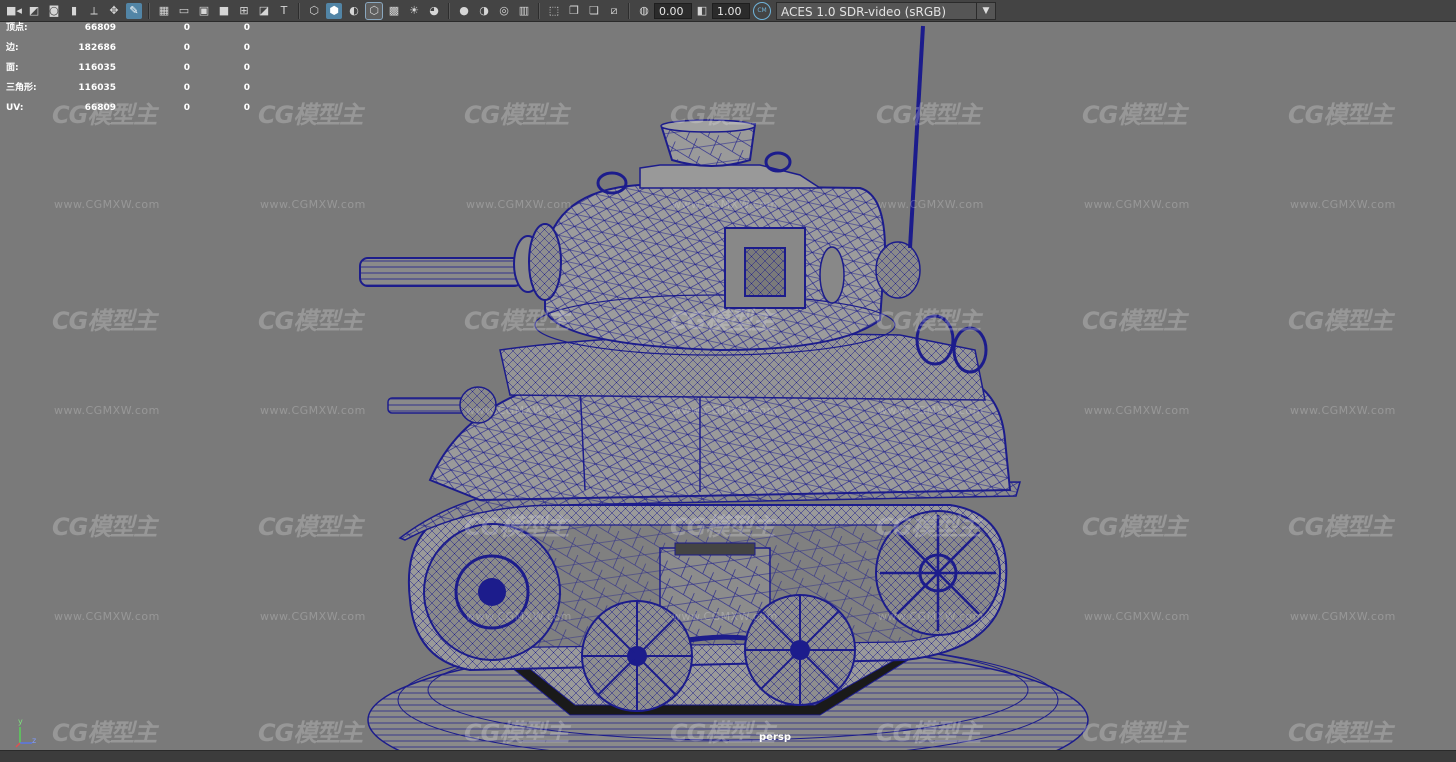 This screenshot has height=762, width=1456. I want to click on hud-label: 面:, so click(12, 68).